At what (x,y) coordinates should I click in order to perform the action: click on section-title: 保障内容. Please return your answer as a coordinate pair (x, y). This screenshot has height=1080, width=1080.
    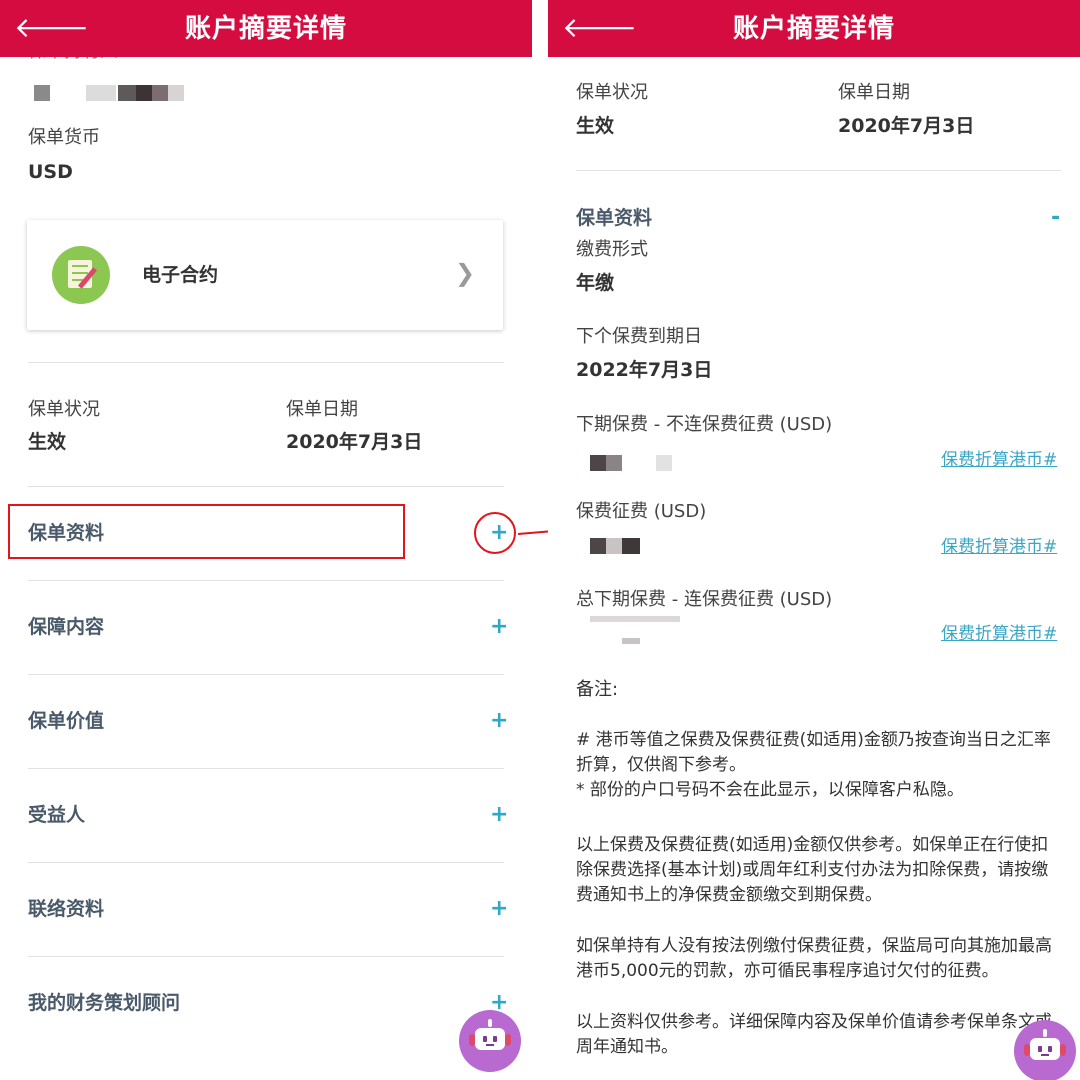
    Looking at the image, I should click on (66, 627).